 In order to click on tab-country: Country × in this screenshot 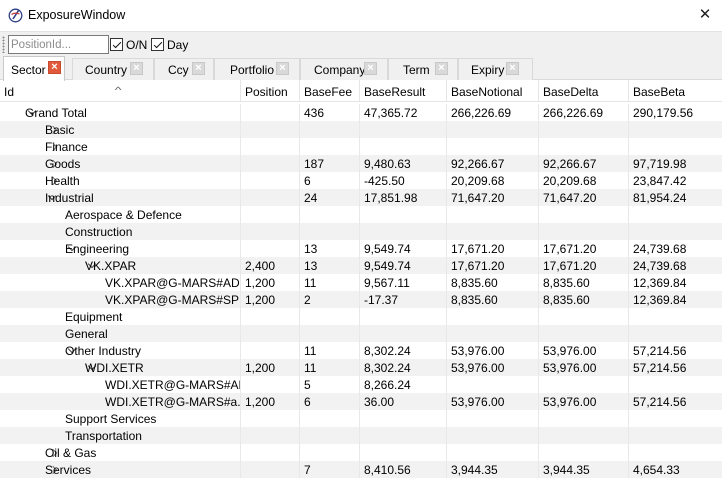, I will do `click(113, 69)`.